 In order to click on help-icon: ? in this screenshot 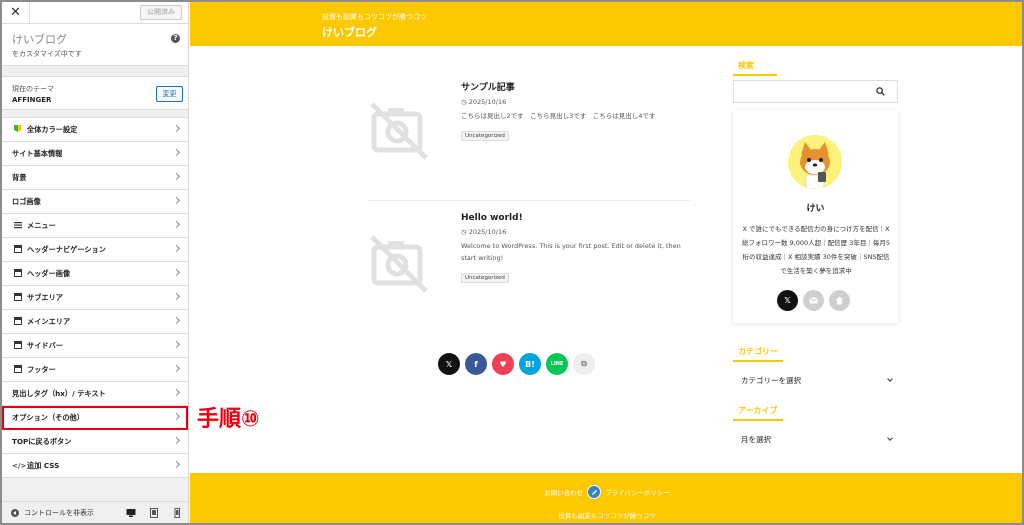, I will do `click(175, 38)`.